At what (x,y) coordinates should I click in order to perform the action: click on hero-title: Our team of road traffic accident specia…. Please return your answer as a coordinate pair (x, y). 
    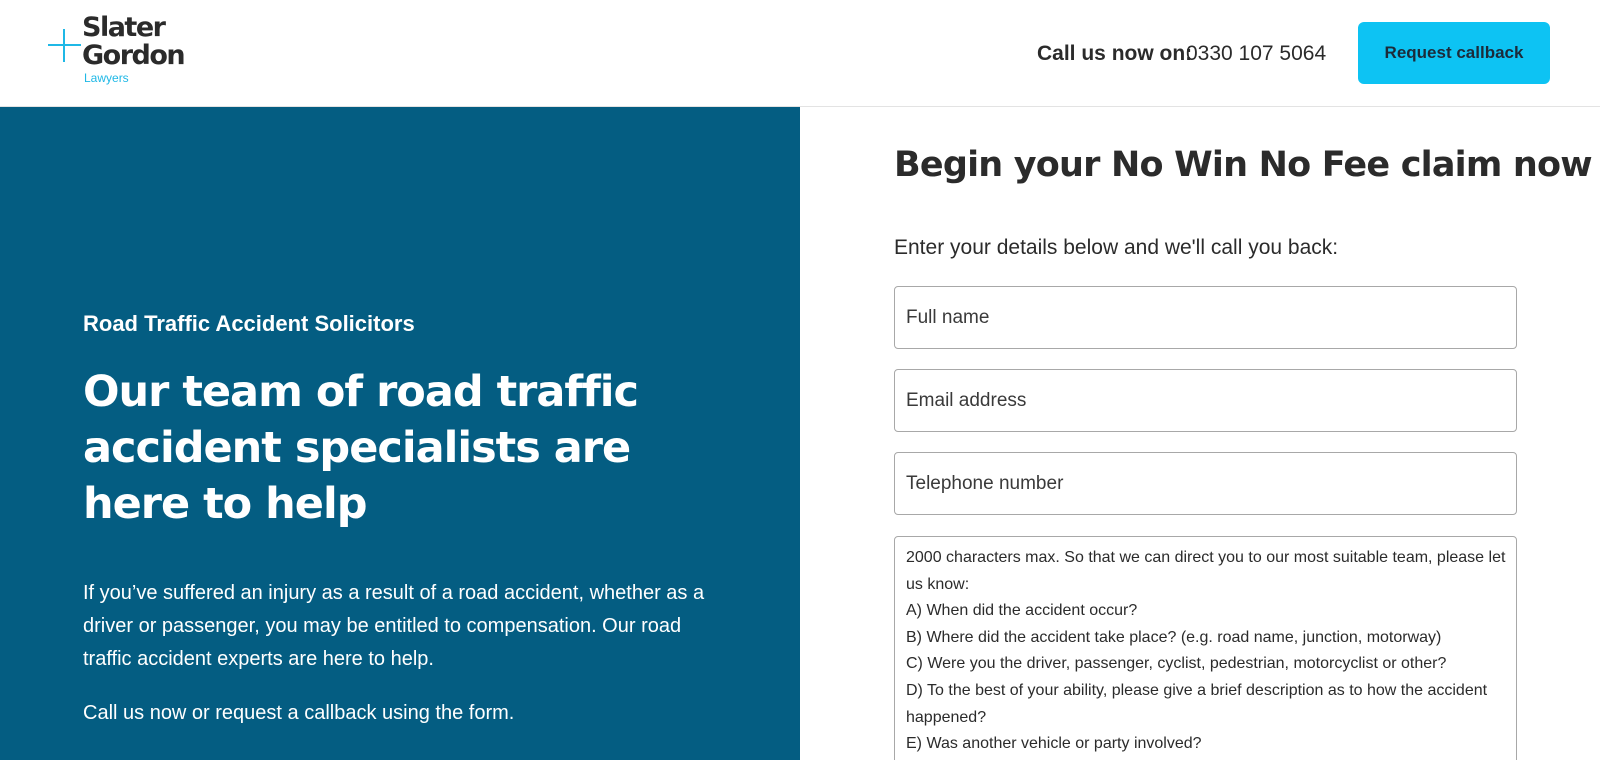
    Looking at the image, I should click on (361, 448).